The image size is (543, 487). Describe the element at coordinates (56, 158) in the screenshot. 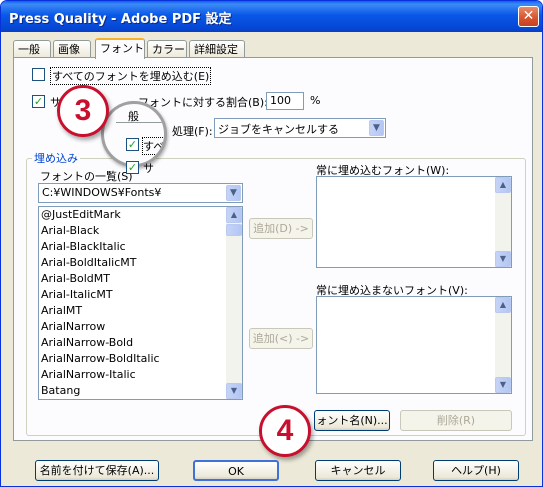

I see `embed-group-title: 埋め込み` at that location.